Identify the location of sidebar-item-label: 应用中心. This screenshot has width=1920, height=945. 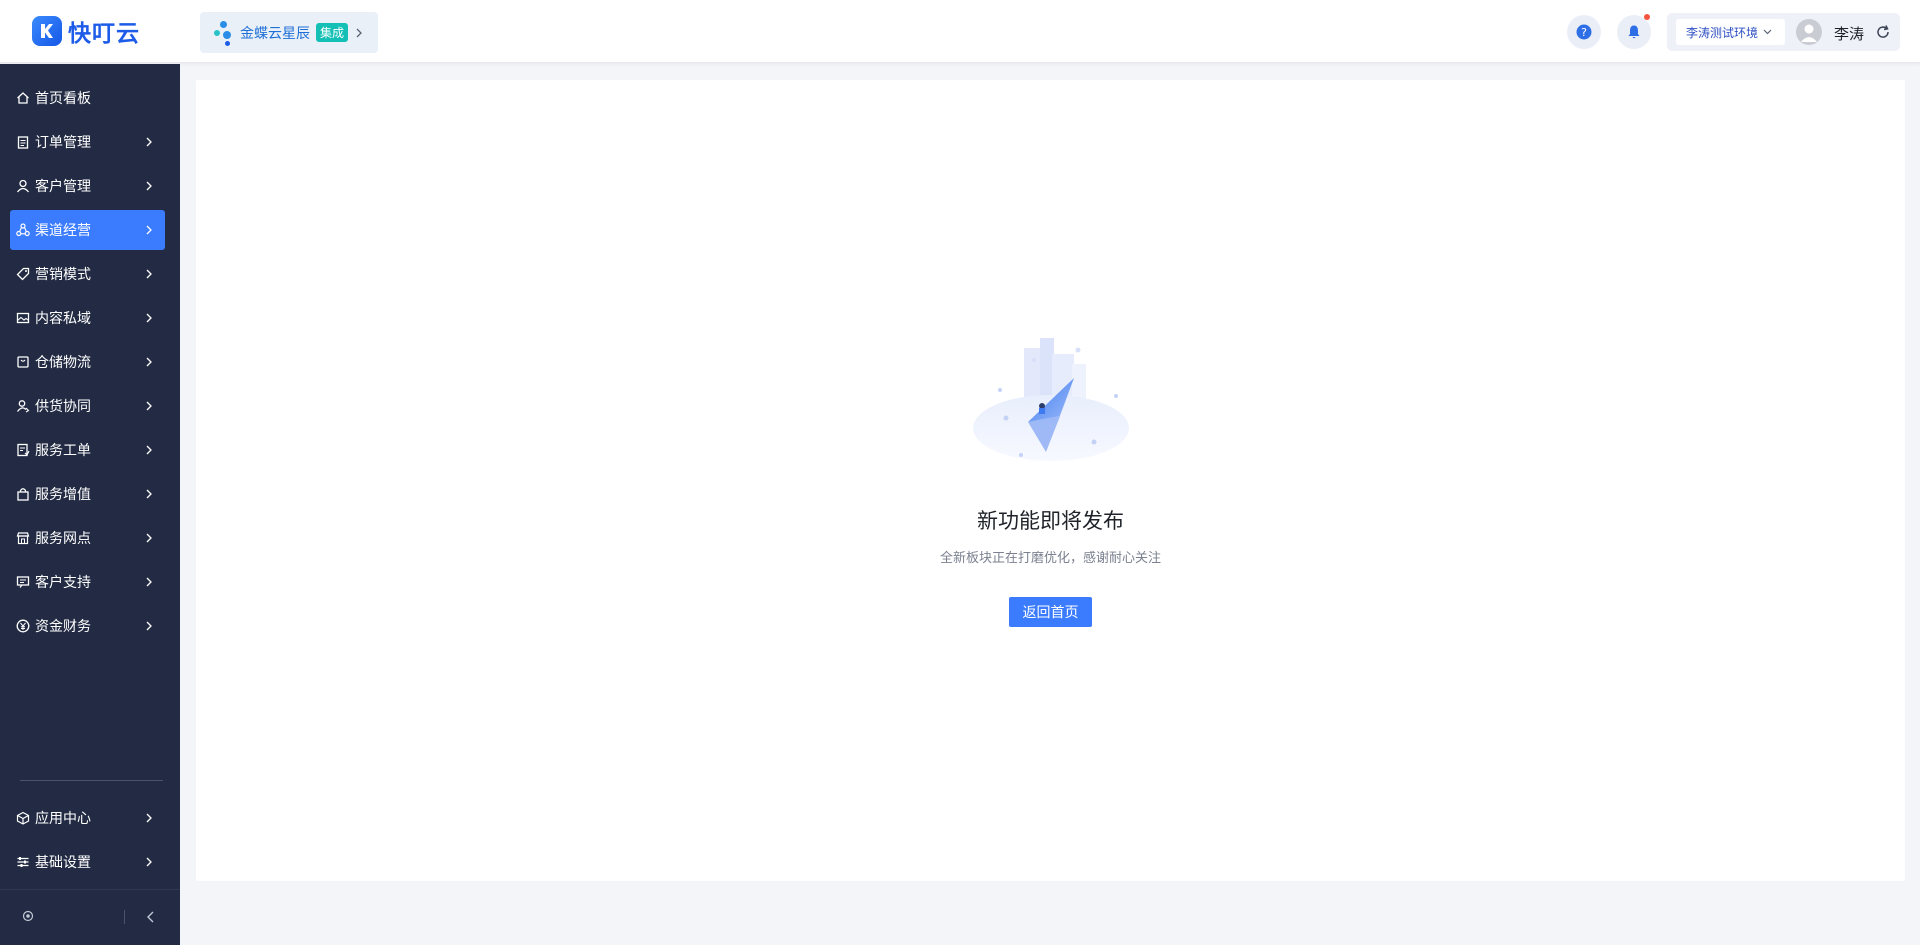
(63, 819).